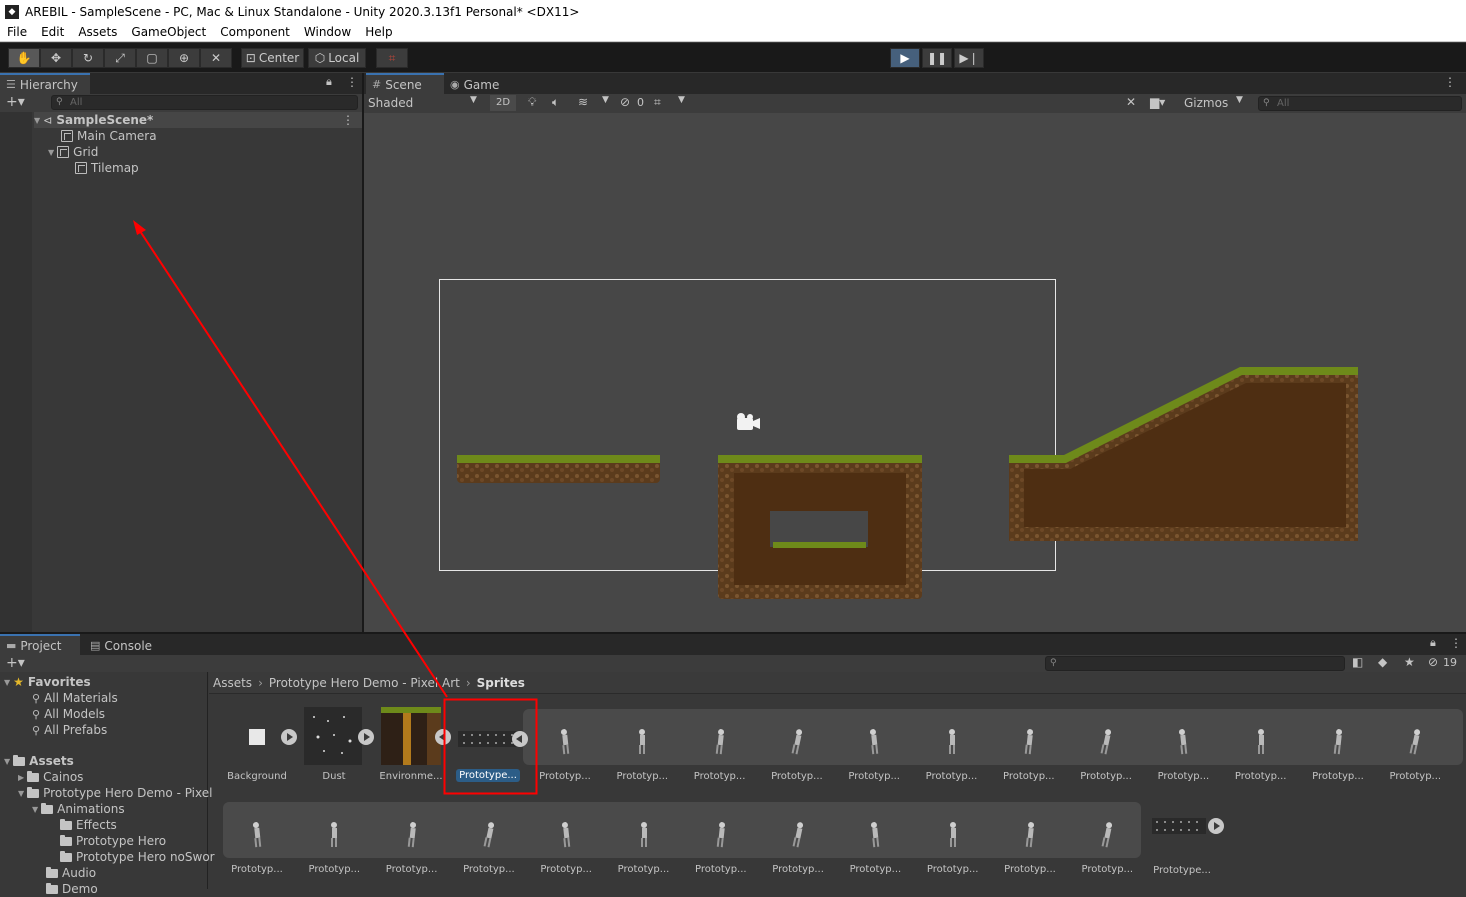 The image size is (1466, 897). Describe the element at coordinates (52, 32) in the screenshot. I see `menu-edit: Edit` at that location.